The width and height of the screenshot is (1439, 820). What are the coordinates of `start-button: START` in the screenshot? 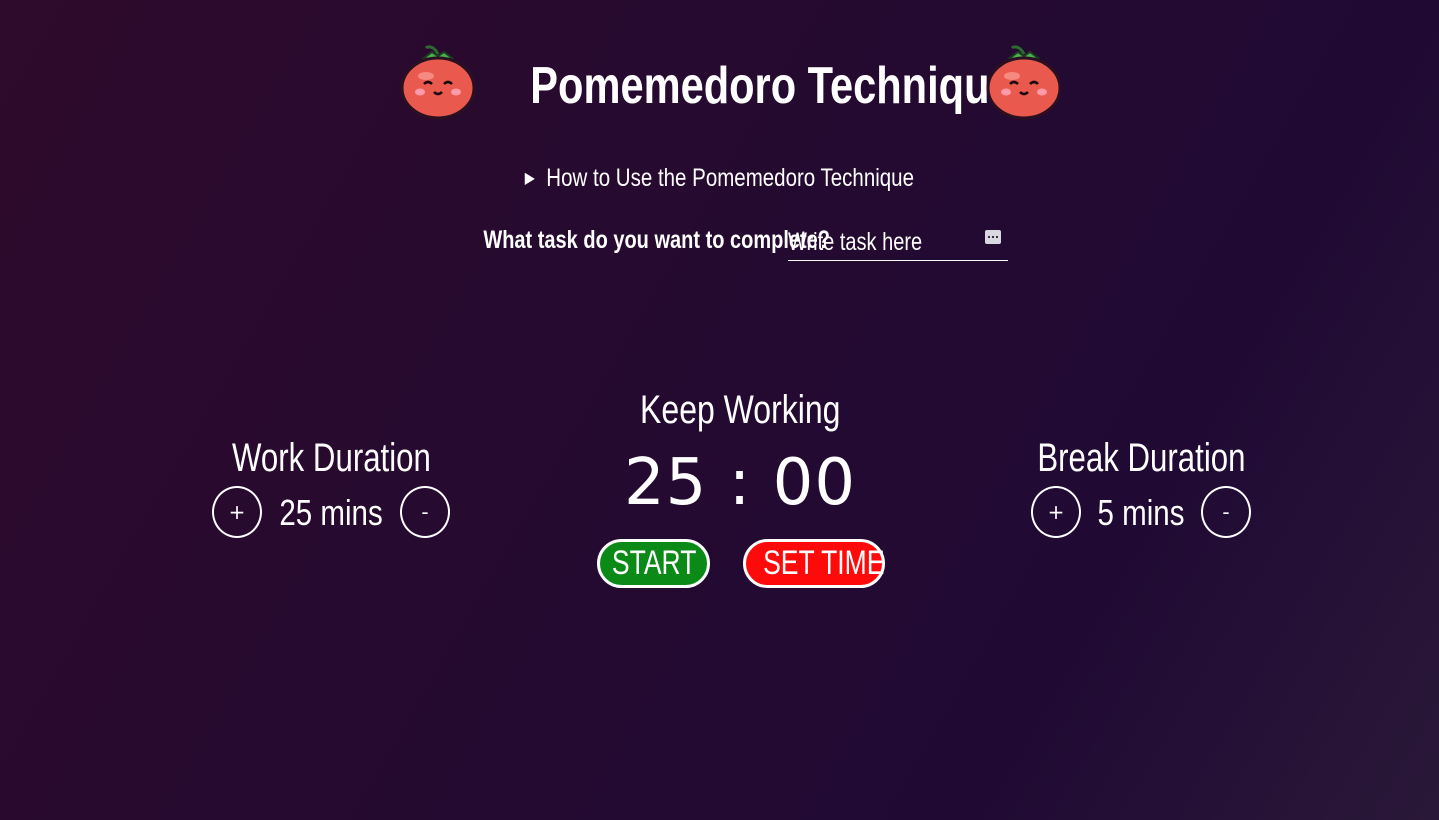 It's located at (653, 563).